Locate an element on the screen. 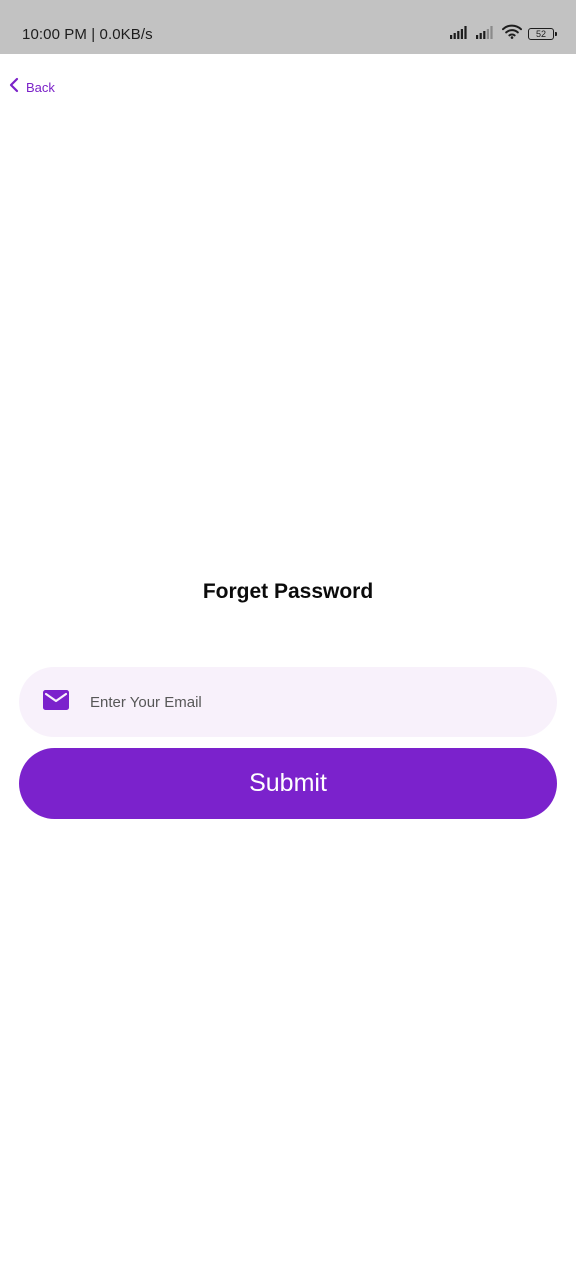 This screenshot has width=576, height=1280. battery-icon: 52 is located at coordinates (542, 34).